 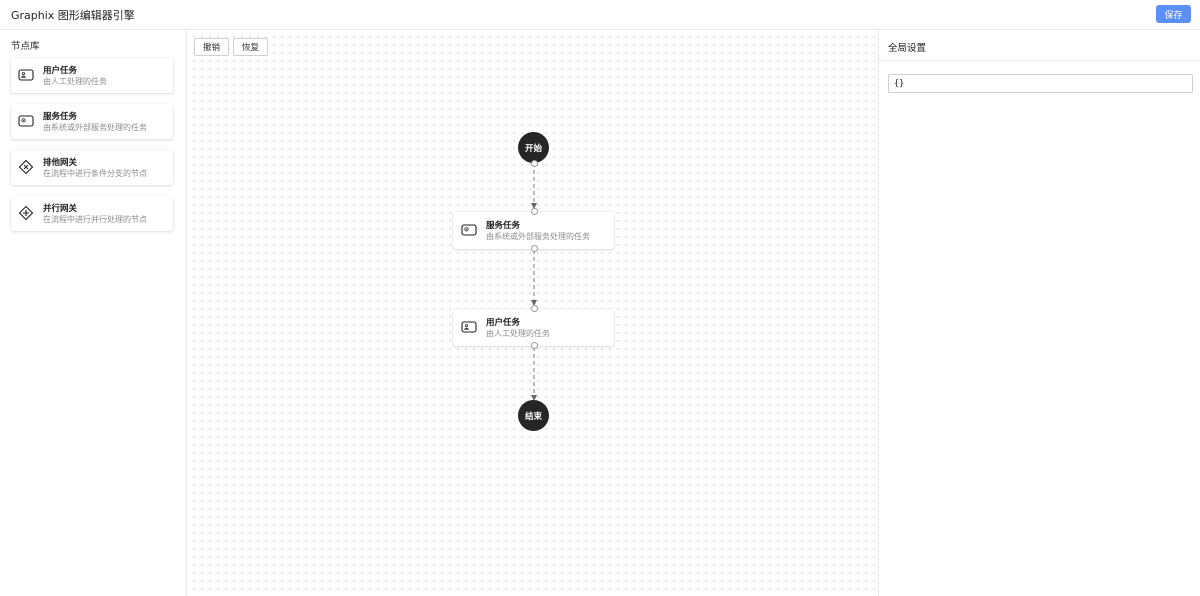 I want to click on library-item-parallel-gateway: 并行网关 在流程中进行并行处理的节点, so click(x=92, y=213).